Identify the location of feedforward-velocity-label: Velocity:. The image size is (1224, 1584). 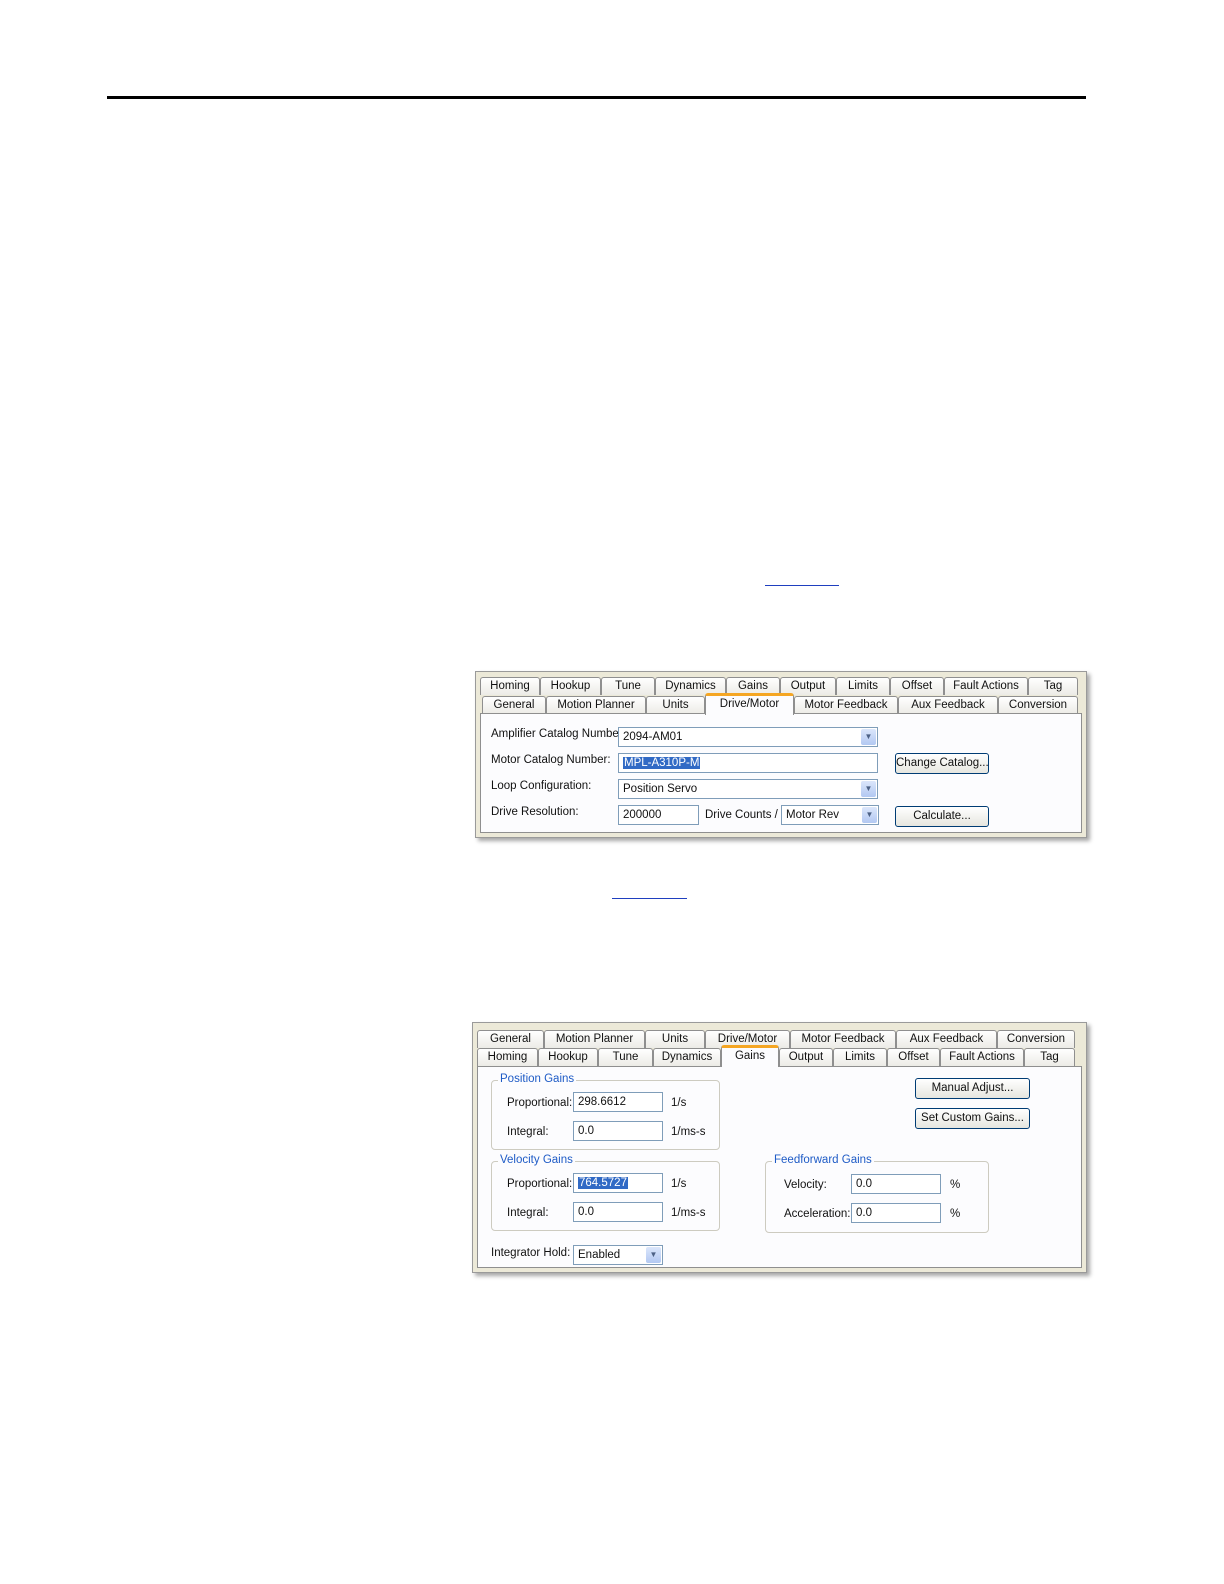
(805, 1185).